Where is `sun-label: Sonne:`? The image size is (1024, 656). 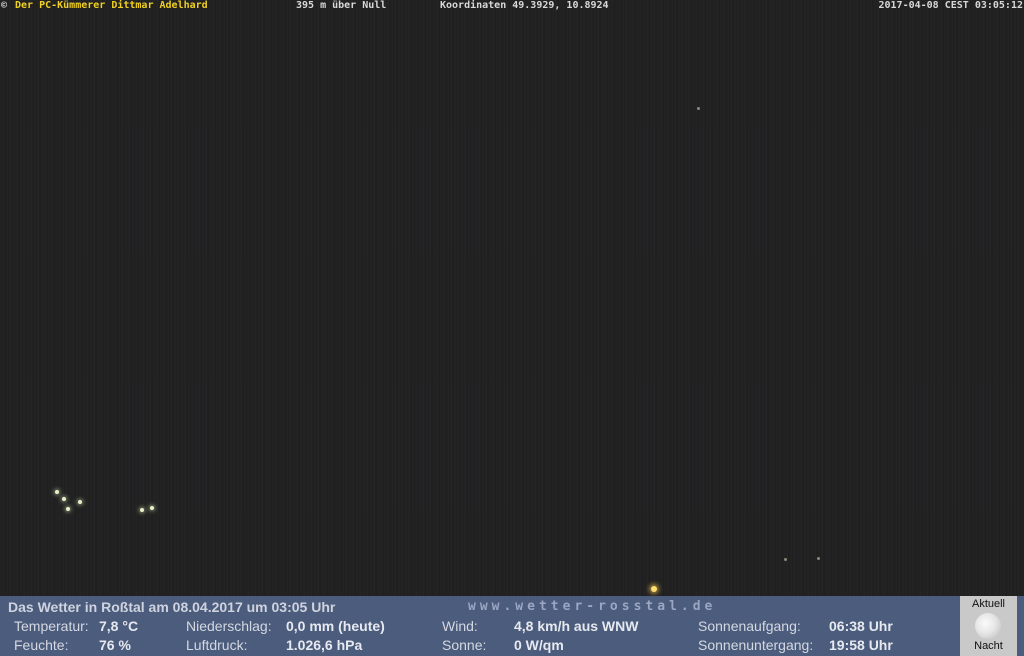 sun-label: Sonne: is located at coordinates (464, 645).